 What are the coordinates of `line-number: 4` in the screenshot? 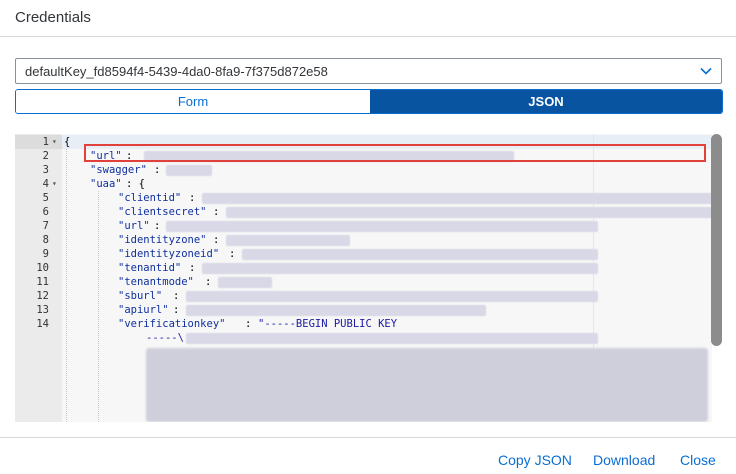 It's located at (45, 184).